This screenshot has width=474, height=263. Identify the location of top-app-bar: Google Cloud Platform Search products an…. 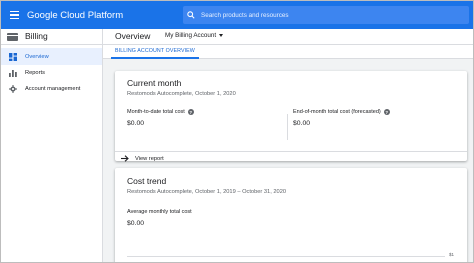
(237, 15).